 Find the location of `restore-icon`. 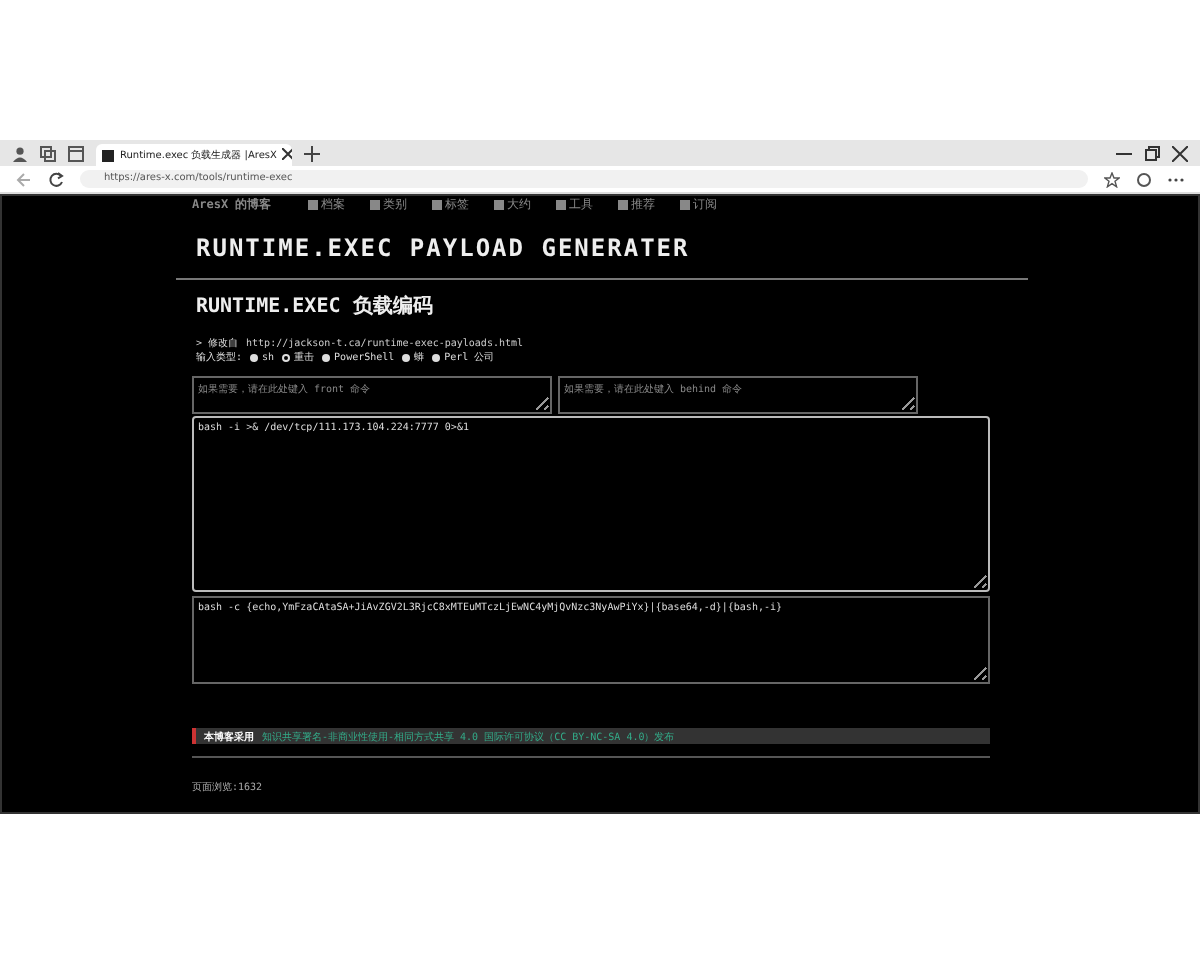

restore-icon is located at coordinates (1152, 153).